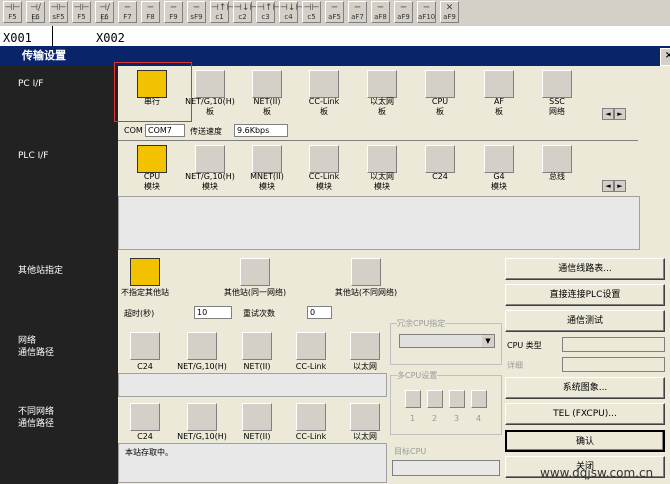 This screenshot has width=670, height=484. I want to click on retry-field: 0, so click(319, 312).